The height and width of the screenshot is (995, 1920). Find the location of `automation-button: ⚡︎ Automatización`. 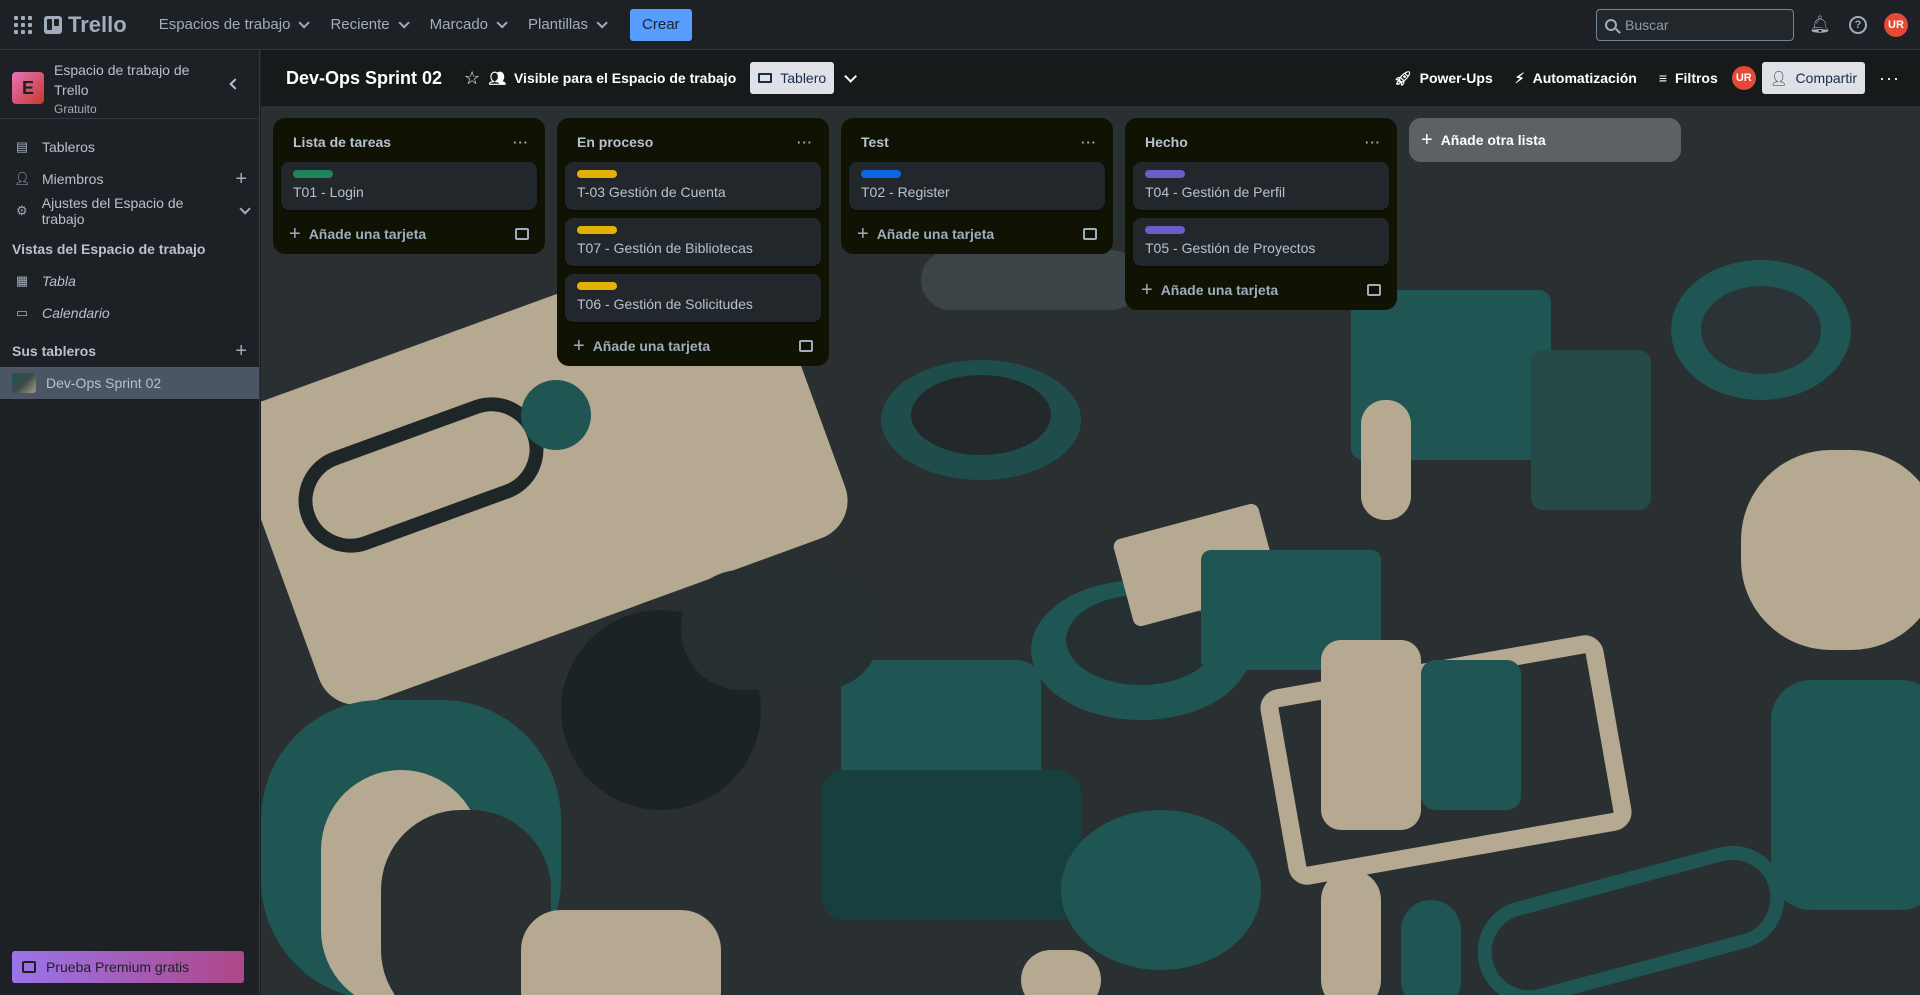

automation-button: ⚡︎ Automatización is located at coordinates (1576, 78).